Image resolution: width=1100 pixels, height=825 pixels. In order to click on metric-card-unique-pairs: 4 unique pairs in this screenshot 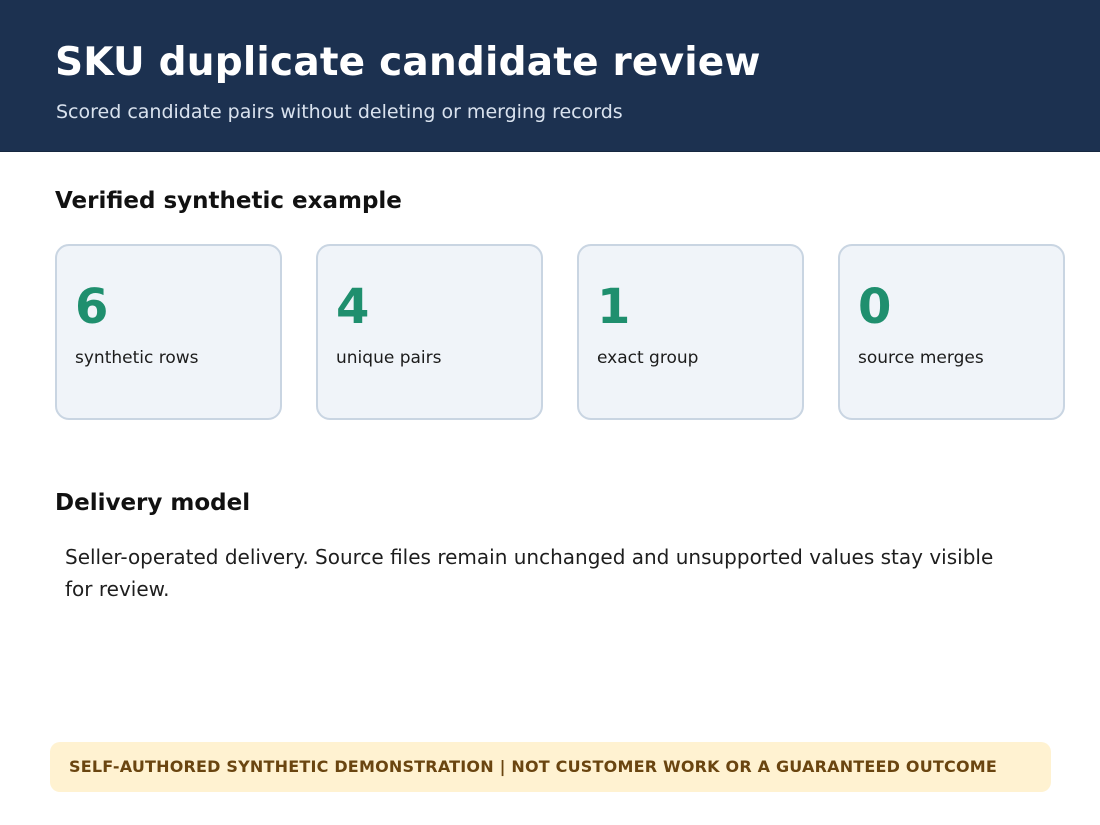, I will do `click(429, 332)`.